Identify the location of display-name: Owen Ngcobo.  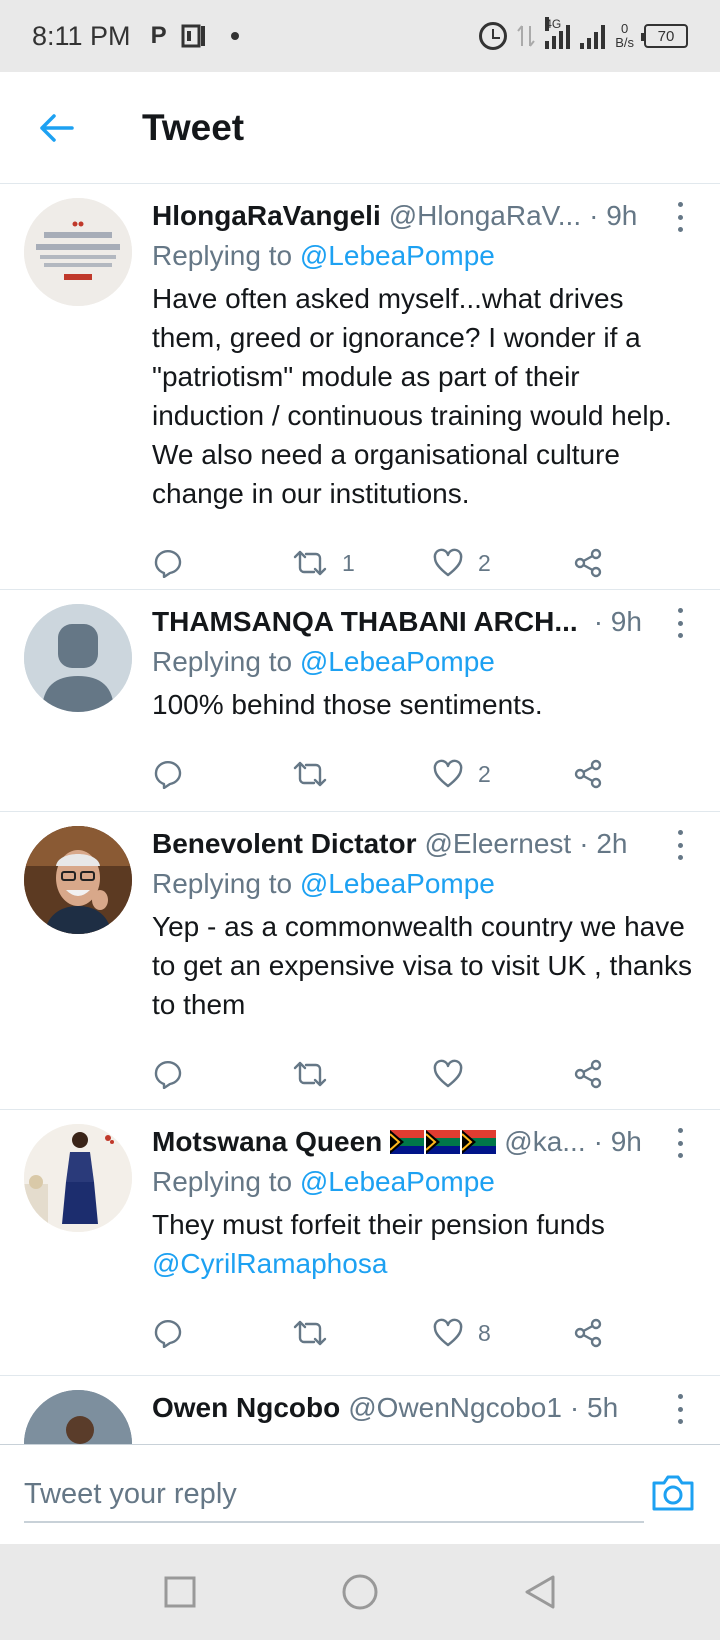
(246, 1408).